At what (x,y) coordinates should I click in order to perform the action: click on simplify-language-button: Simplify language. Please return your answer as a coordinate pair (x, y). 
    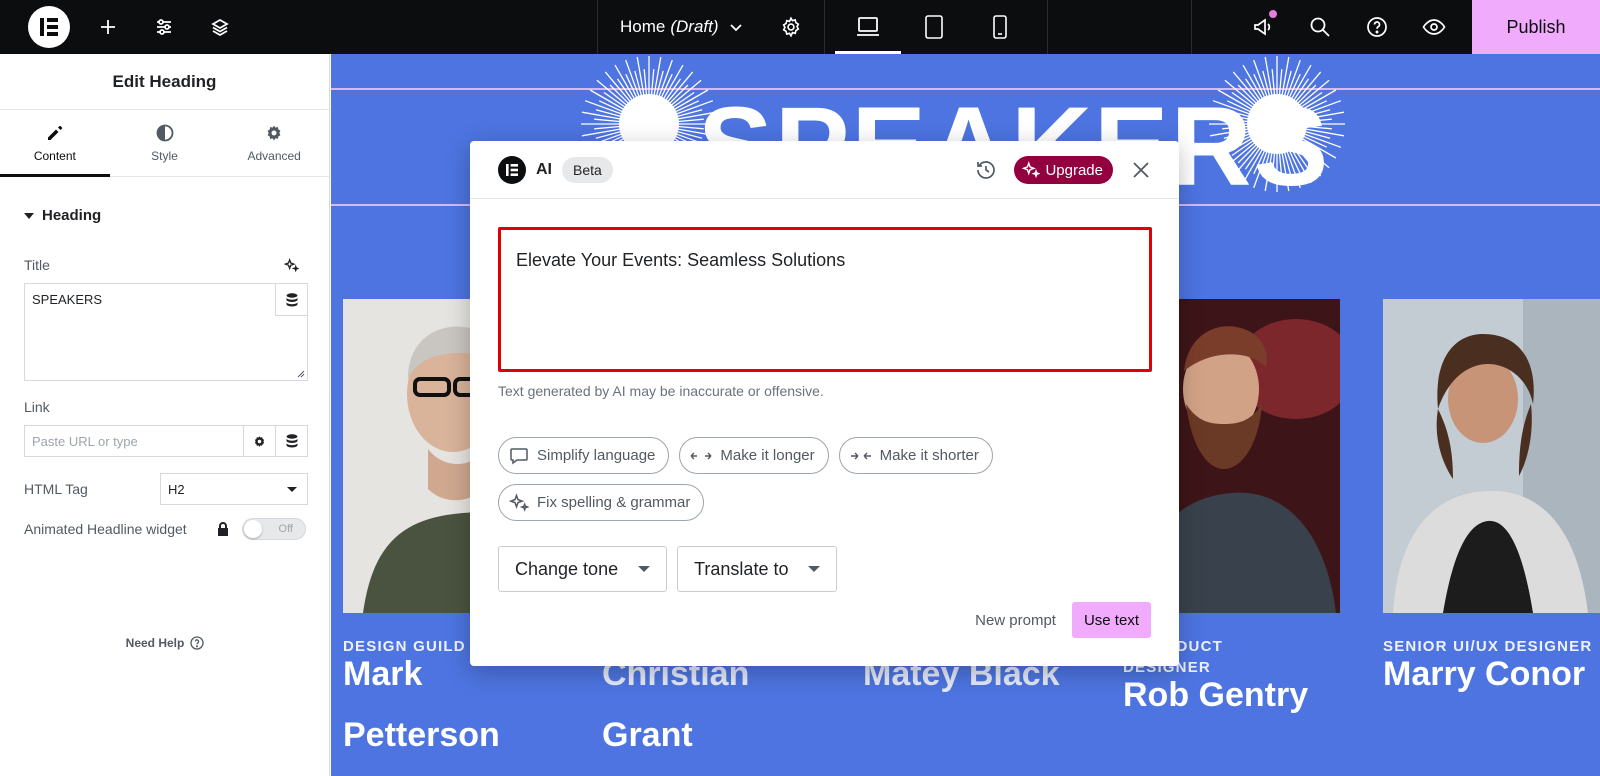
    Looking at the image, I should click on (584, 455).